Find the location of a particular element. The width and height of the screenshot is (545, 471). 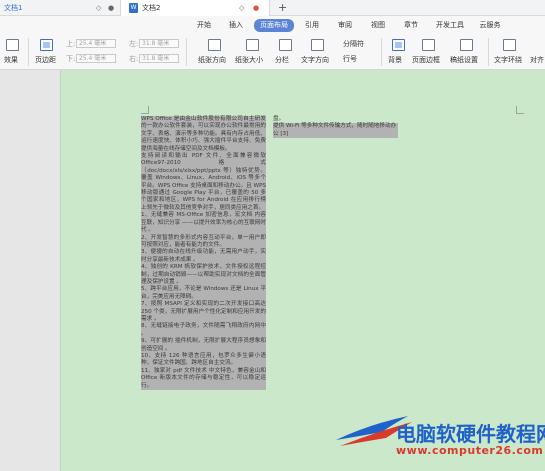

columns-button: 分栏 is located at coordinates (282, 60).